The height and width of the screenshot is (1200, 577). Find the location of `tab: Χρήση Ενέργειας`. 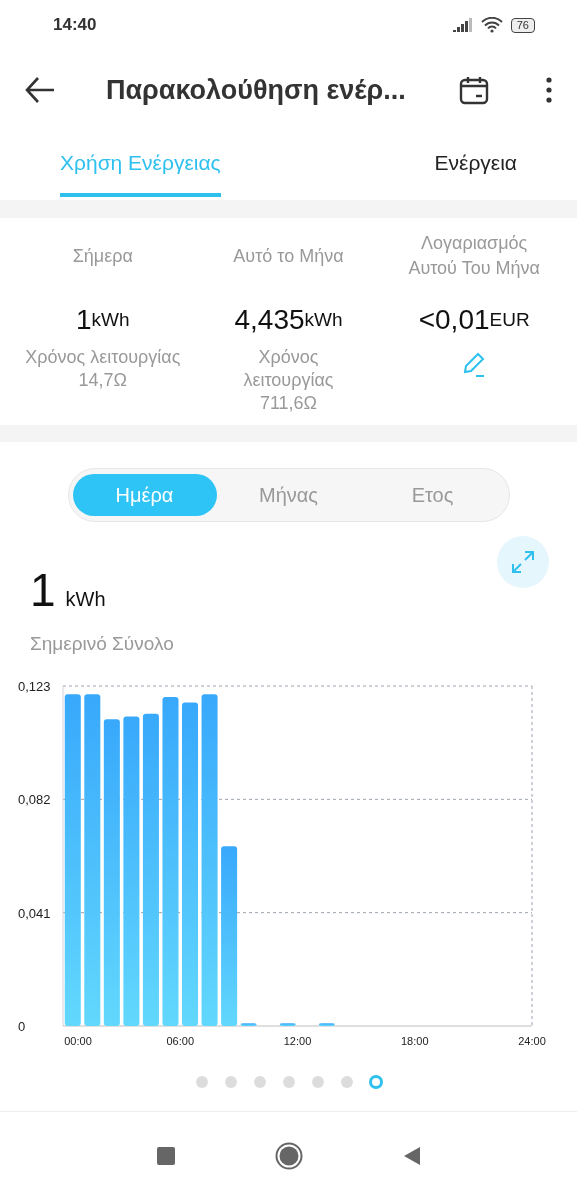

tab: Χρήση Ενέργειας is located at coordinates (144, 165).